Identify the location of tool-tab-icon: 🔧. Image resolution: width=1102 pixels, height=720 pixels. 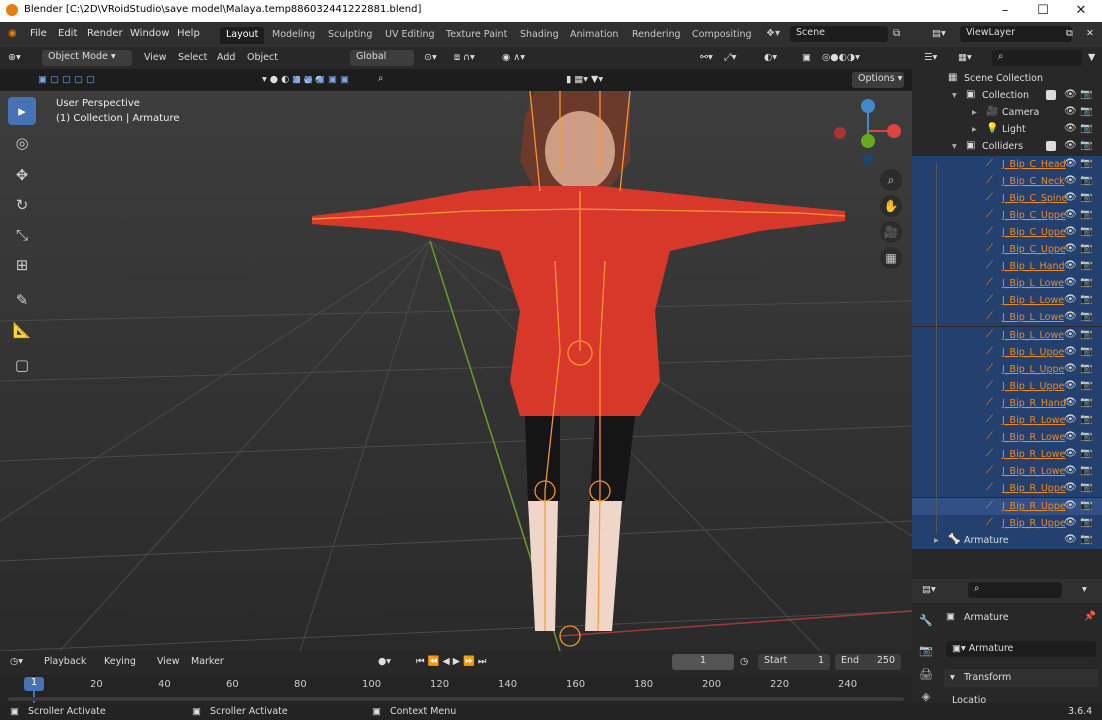
(926, 621).